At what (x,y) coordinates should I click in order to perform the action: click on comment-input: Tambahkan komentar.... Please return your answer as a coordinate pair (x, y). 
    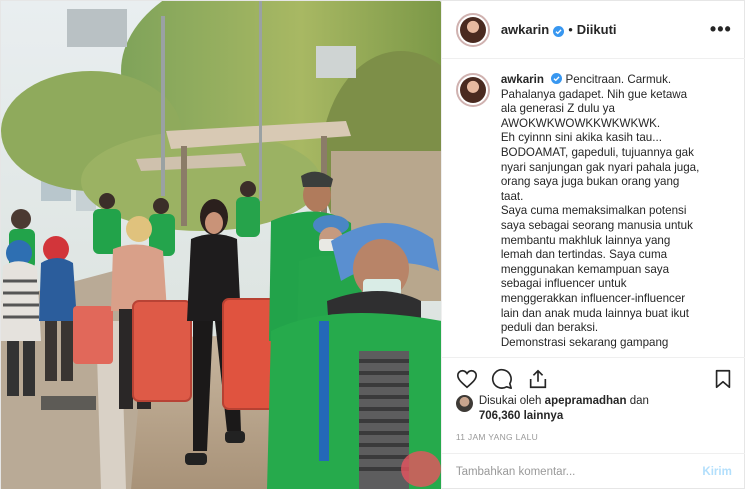
    Looking at the image, I should click on (579, 472).